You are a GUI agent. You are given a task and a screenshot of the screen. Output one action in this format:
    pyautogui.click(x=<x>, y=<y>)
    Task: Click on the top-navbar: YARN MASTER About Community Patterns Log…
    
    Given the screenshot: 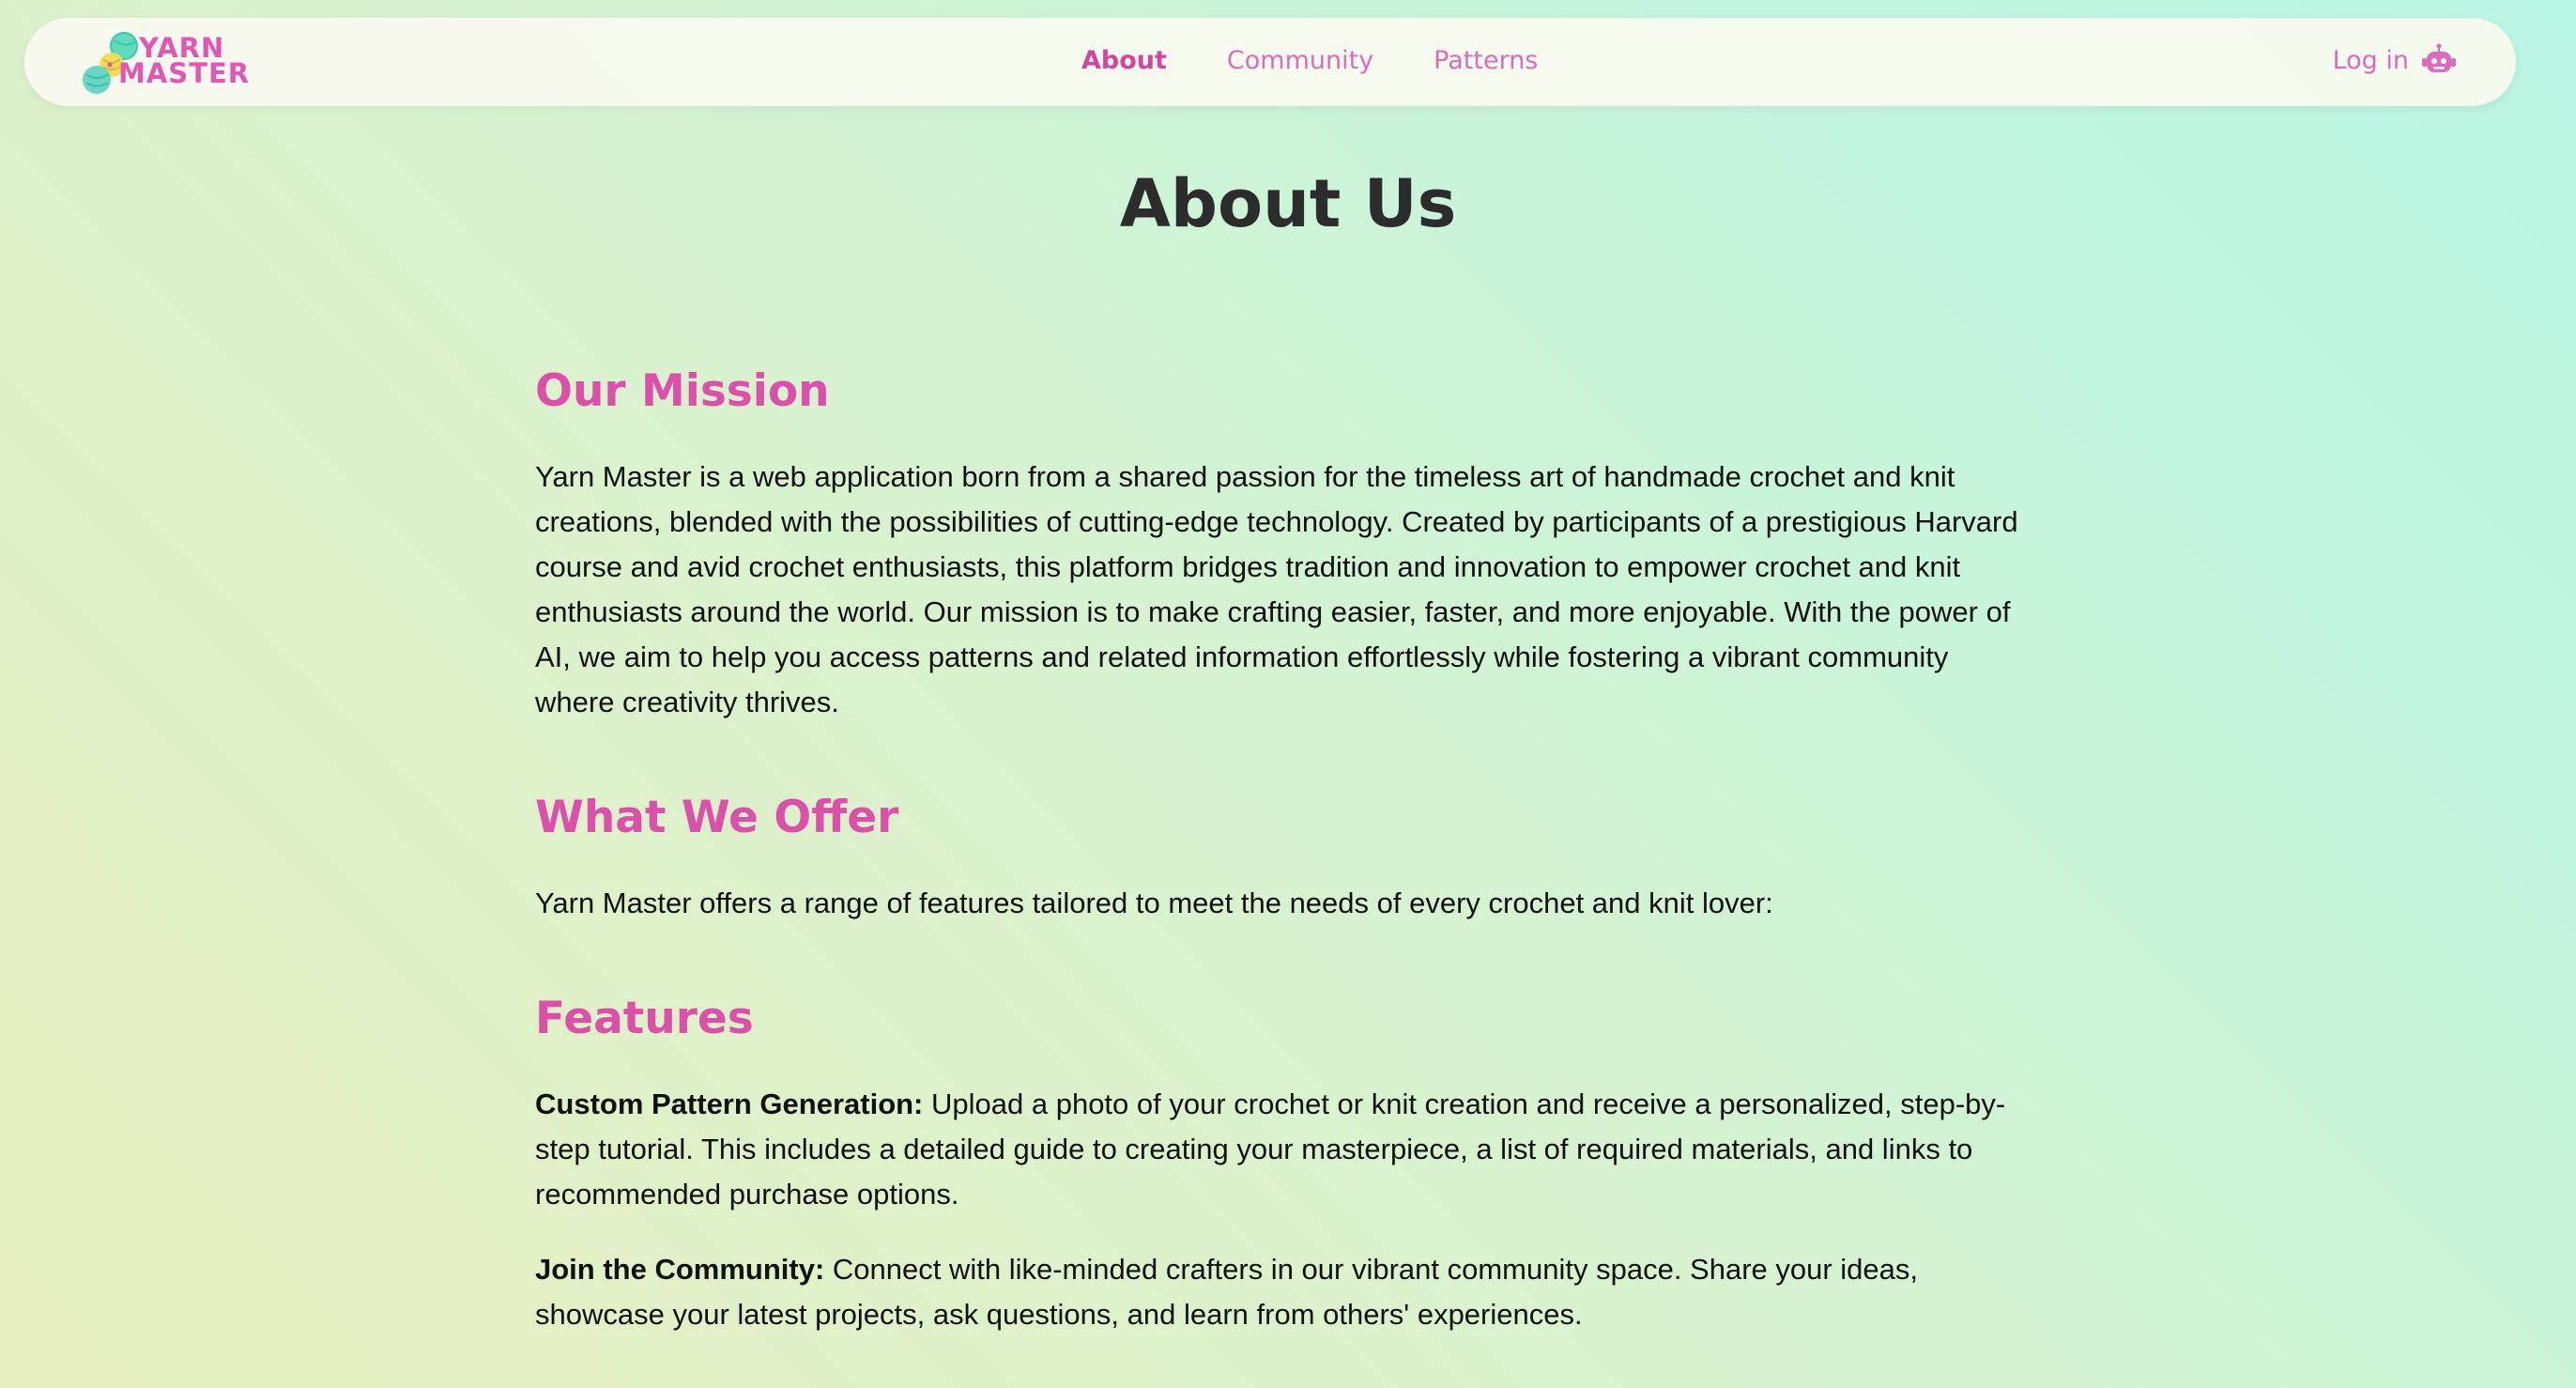 What is the action you would take?
    pyautogui.click(x=1270, y=62)
    